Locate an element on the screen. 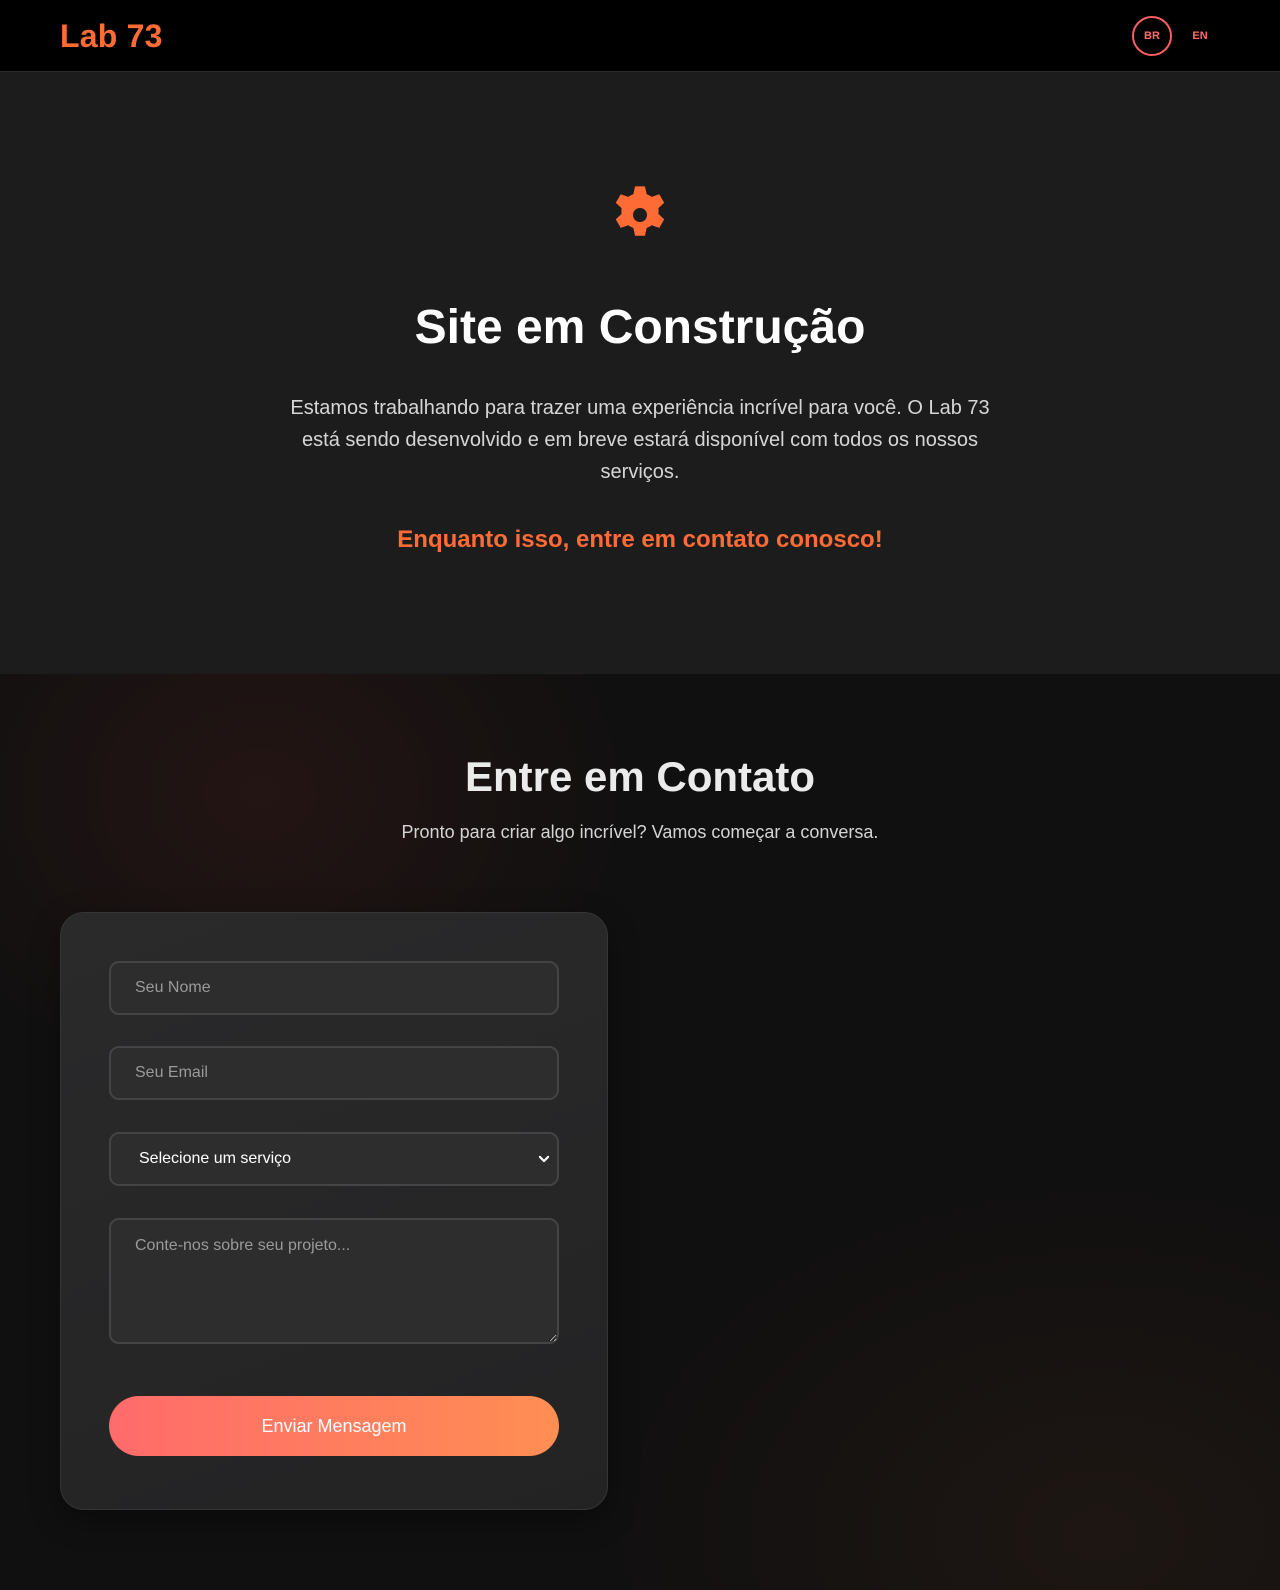  service-select-value: Selecione um serviço is located at coordinates (215, 1158).